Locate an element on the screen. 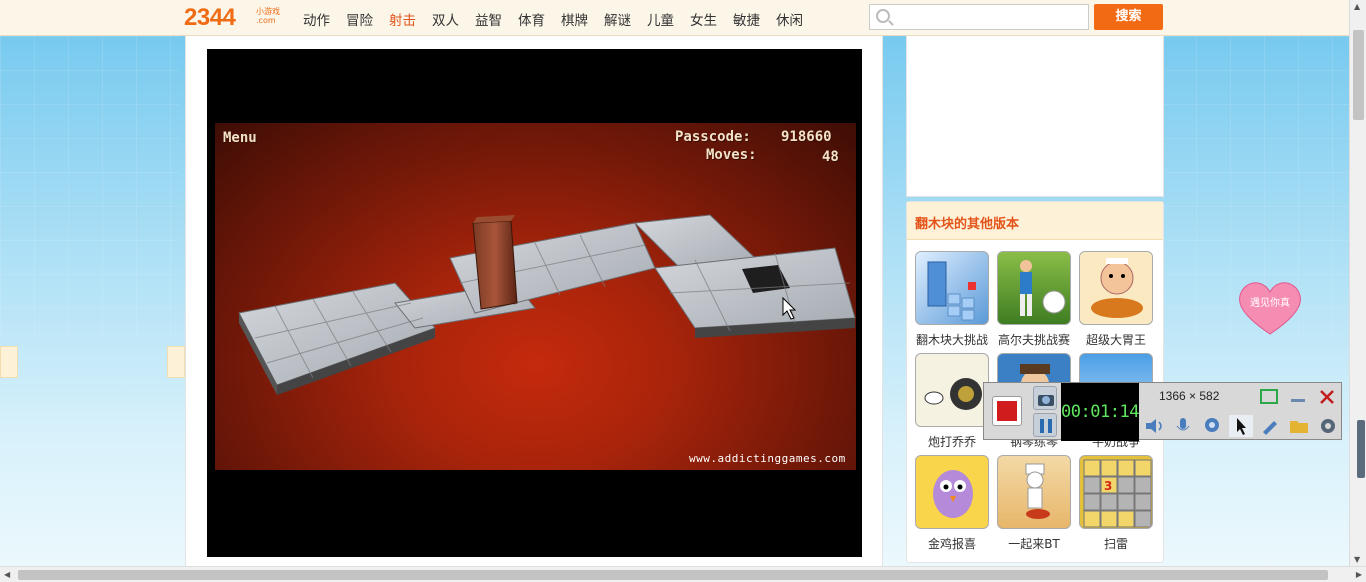  settings-gear-icon is located at coordinates (1328, 426).